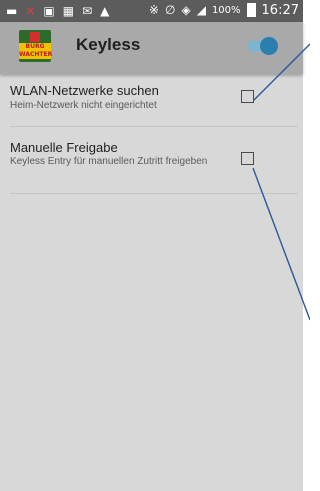 Image resolution: width=320 pixels, height=491 pixels. I want to click on manual-release-checkbox, so click(247, 158).